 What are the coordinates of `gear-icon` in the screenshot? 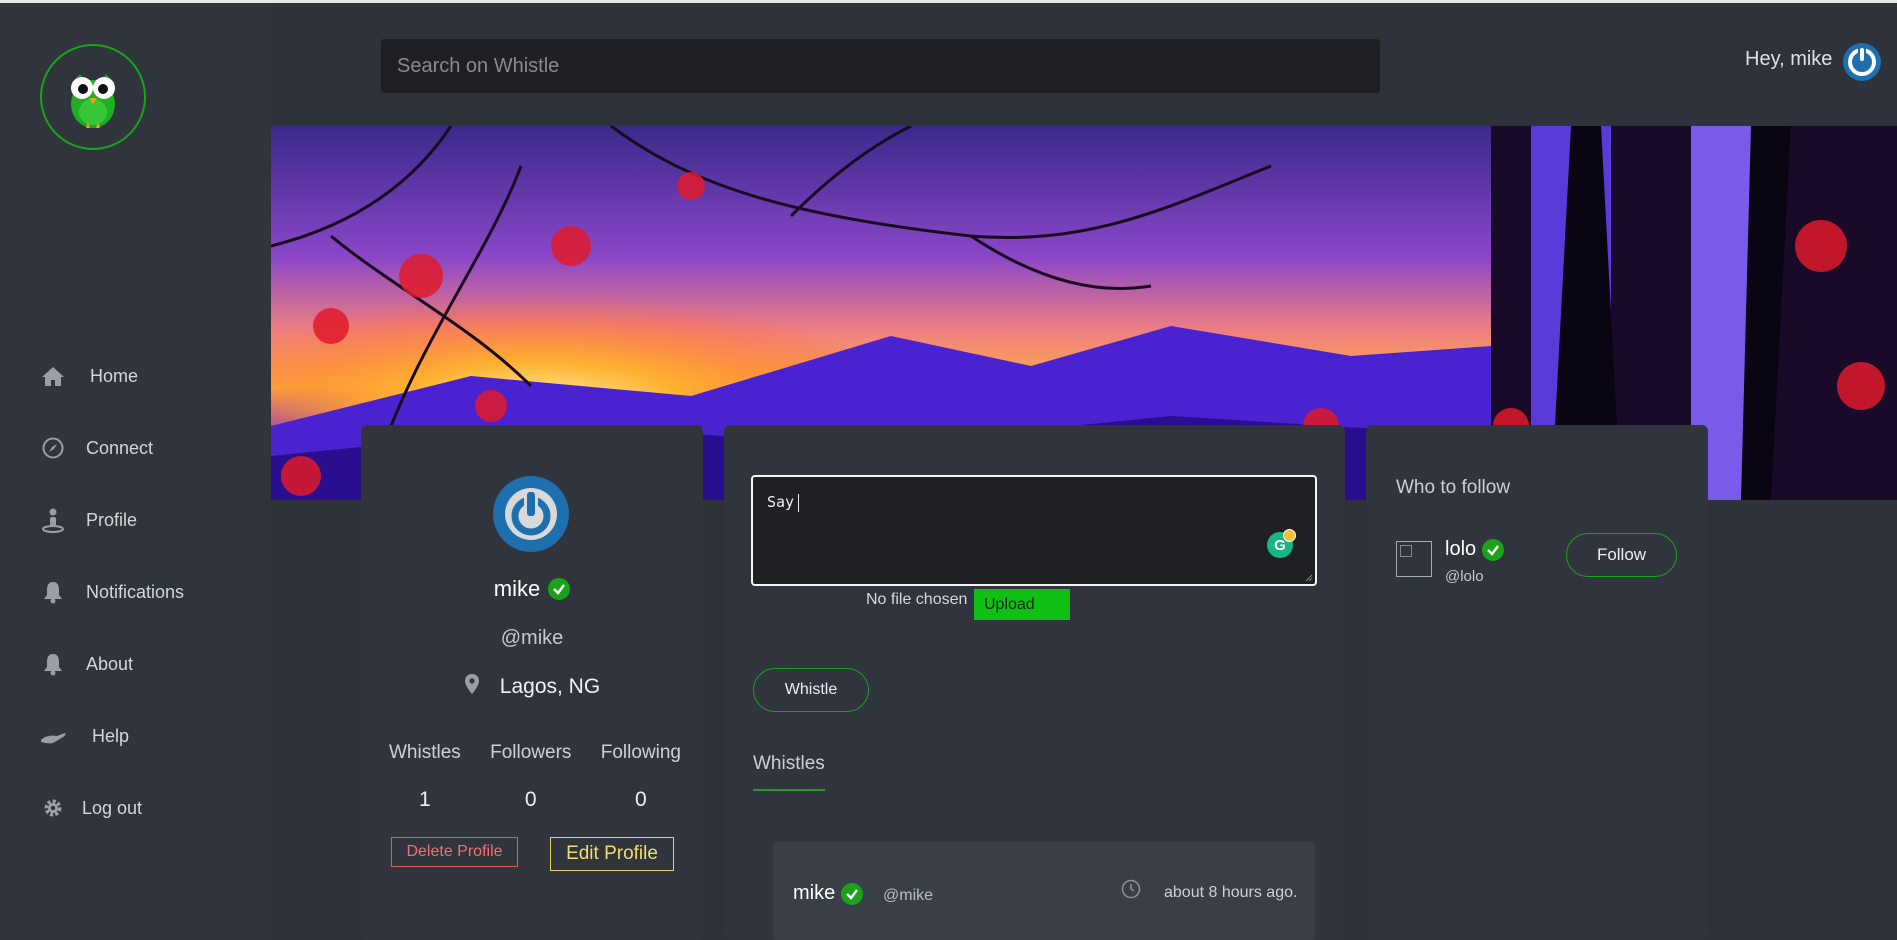 It's located at (53, 808).